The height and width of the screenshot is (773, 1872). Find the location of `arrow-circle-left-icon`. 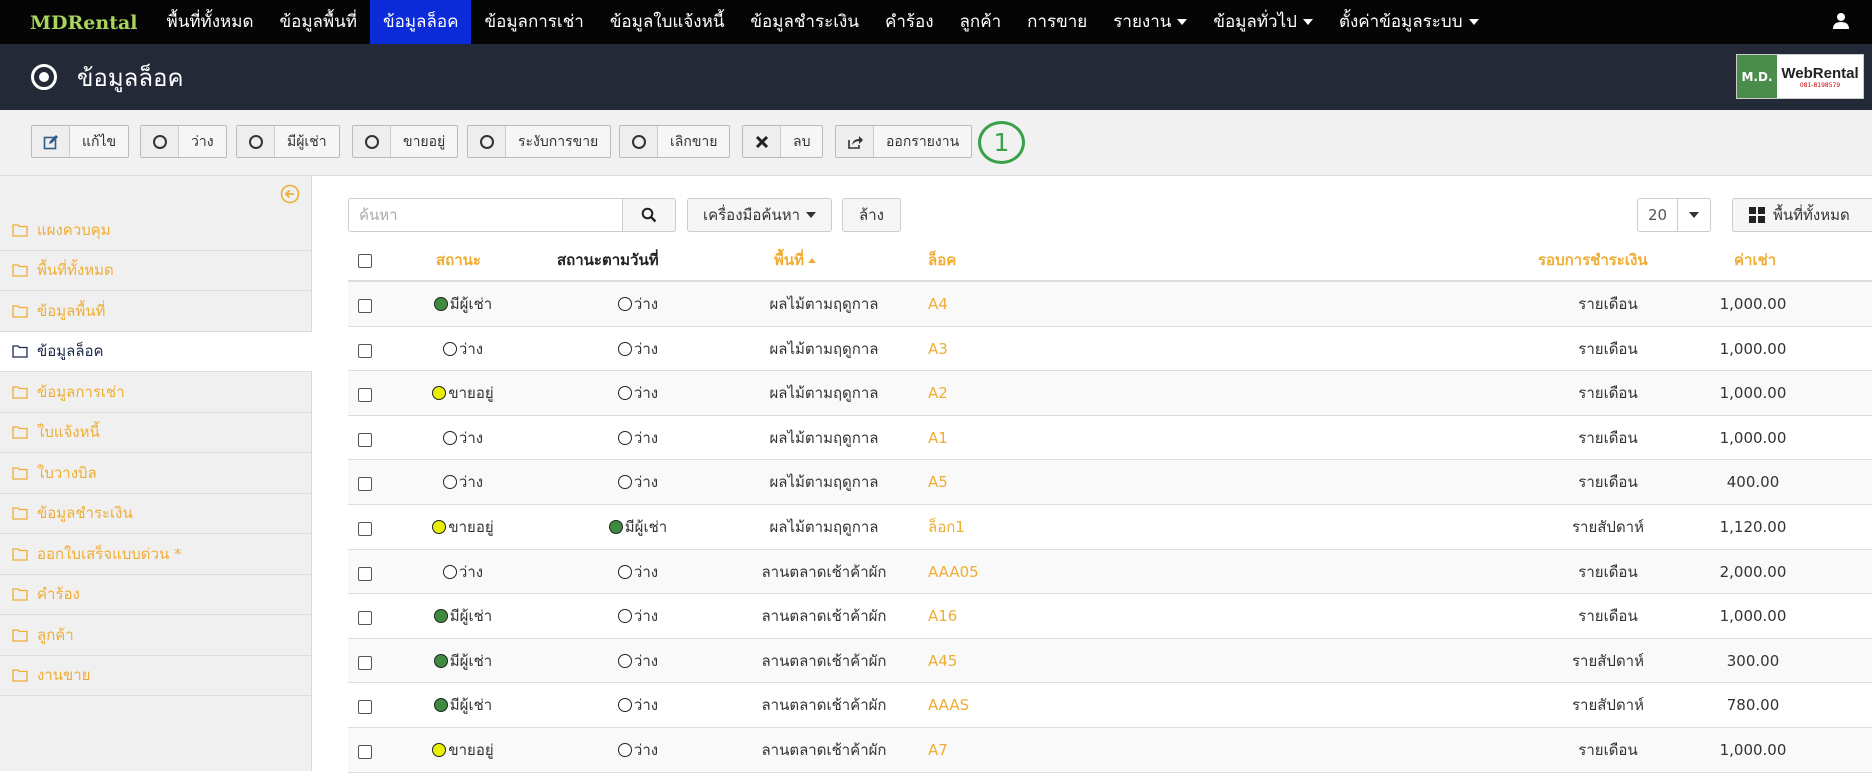

arrow-circle-left-icon is located at coordinates (290, 194).